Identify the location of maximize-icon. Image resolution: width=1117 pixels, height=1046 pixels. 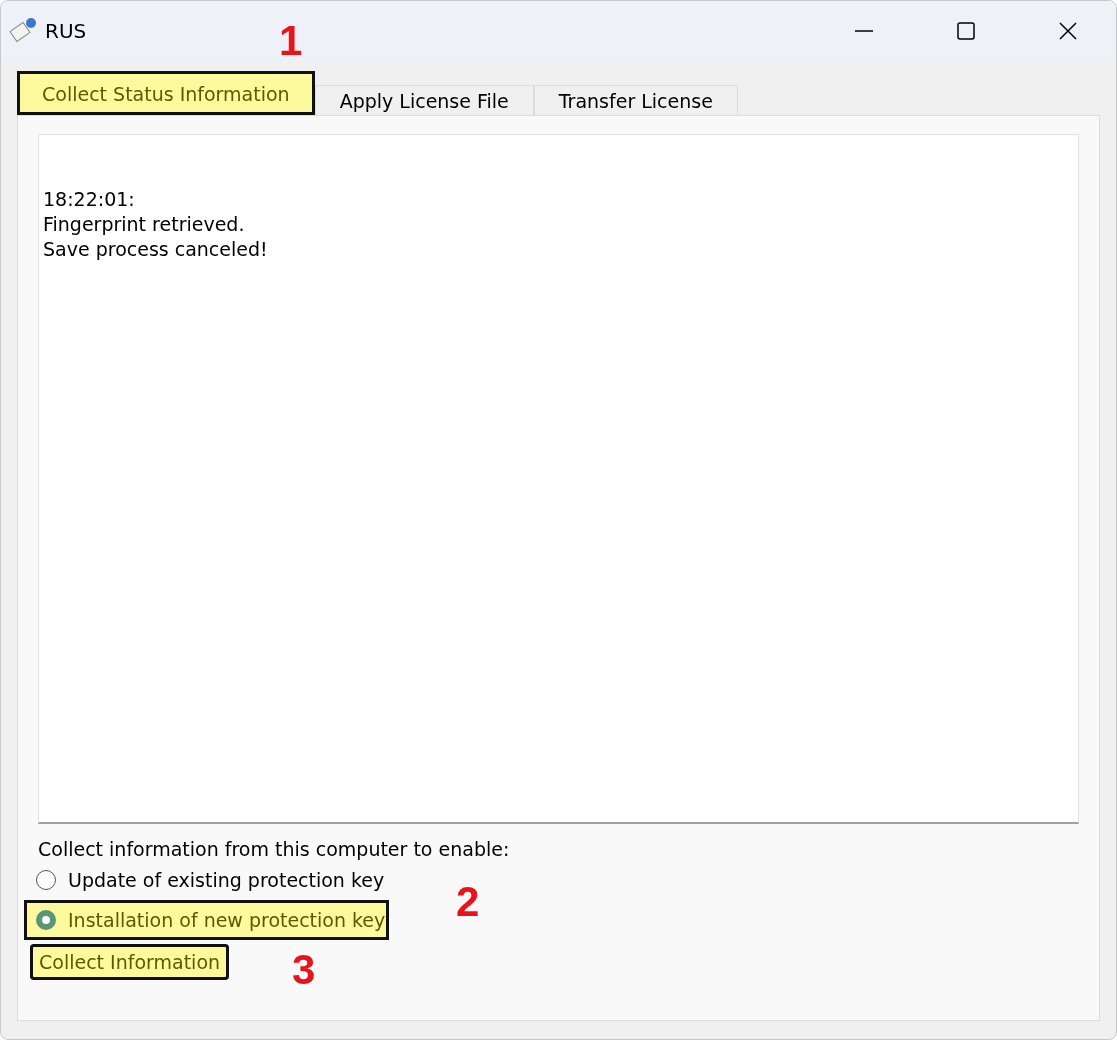
(966, 31).